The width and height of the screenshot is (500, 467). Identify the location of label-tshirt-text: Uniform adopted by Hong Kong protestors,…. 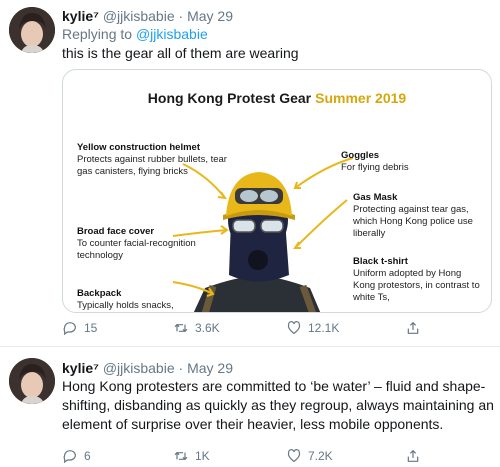
(416, 285).